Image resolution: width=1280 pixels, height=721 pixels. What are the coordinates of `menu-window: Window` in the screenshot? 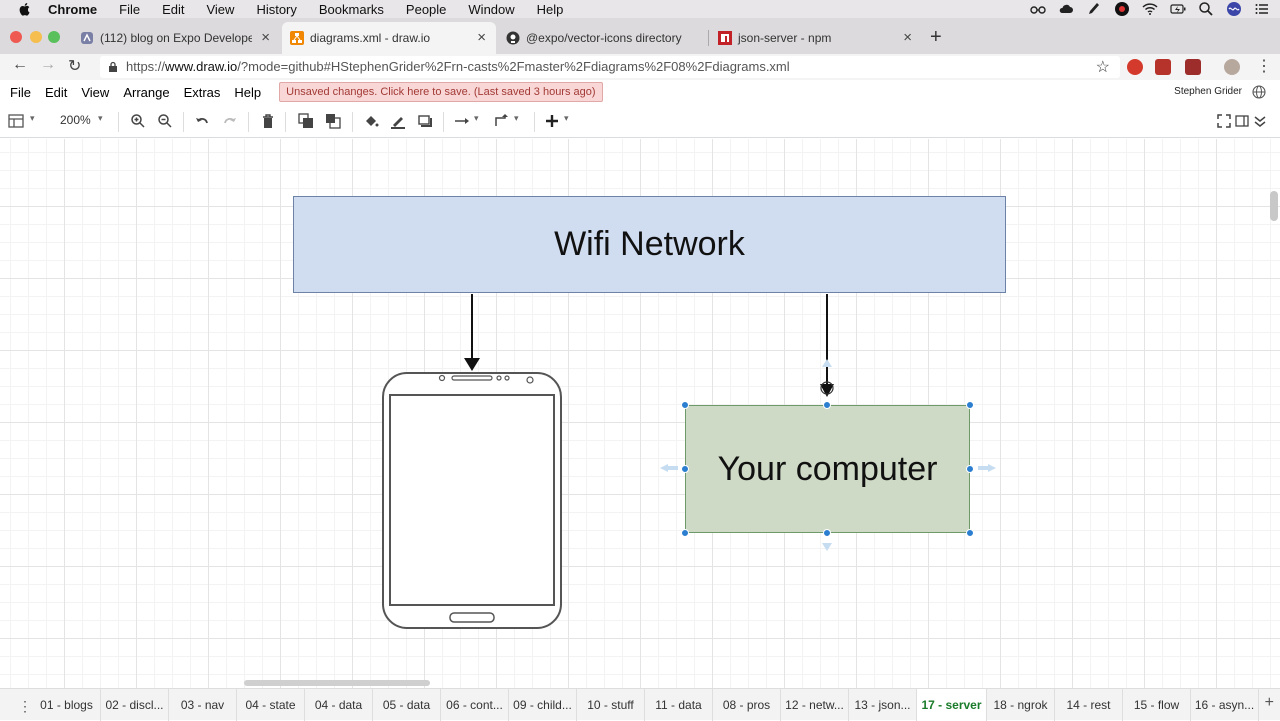 It's located at (491, 9).